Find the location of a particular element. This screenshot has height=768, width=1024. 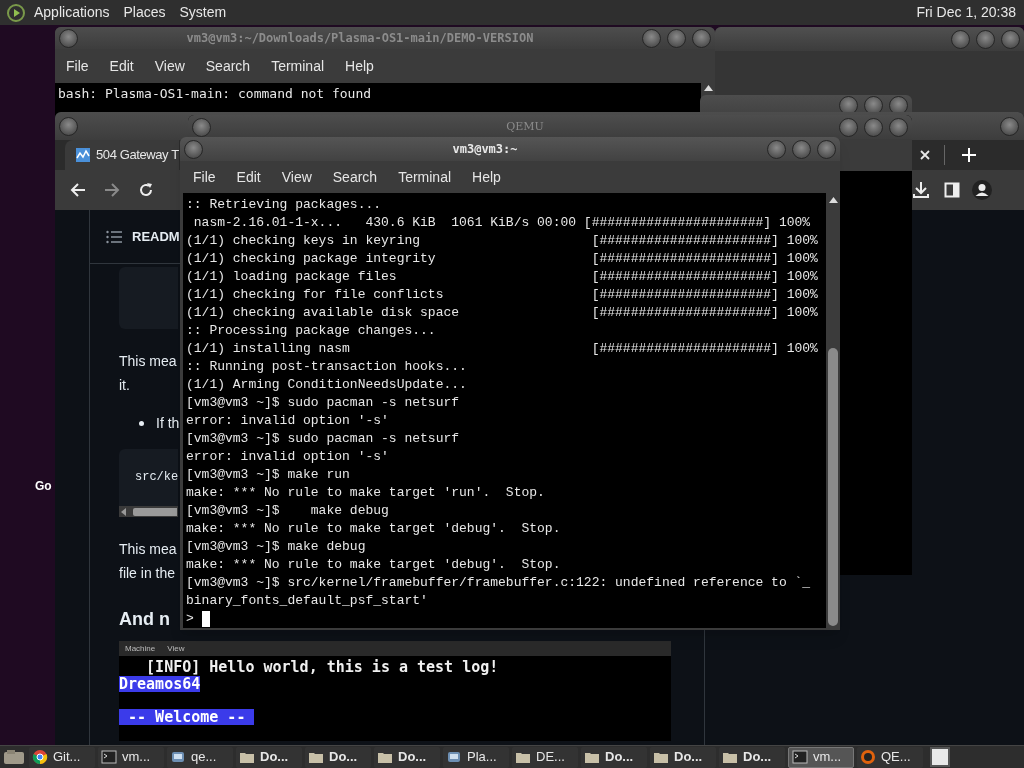

readme-title: READM is located at coordinates (156, 236).